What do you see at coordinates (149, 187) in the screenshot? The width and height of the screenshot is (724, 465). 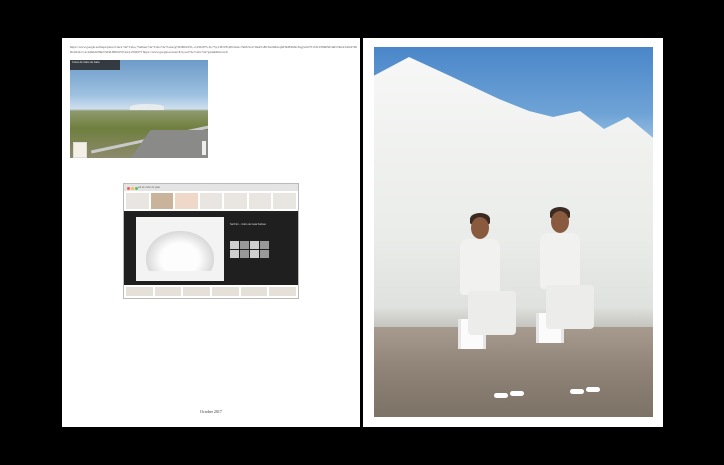 I see `browser-tab-title: sal de cabo de gata` at bounding box center [149, 187].